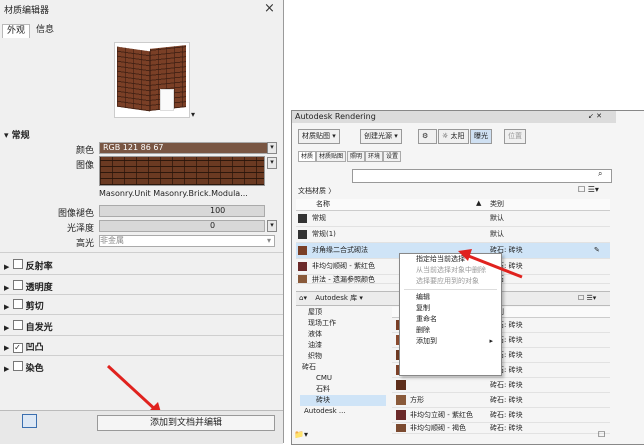  Describe the element at coordinates (426, 341) in the screenshot. I see `menu-item-add-to-label: 添加到` at that location.